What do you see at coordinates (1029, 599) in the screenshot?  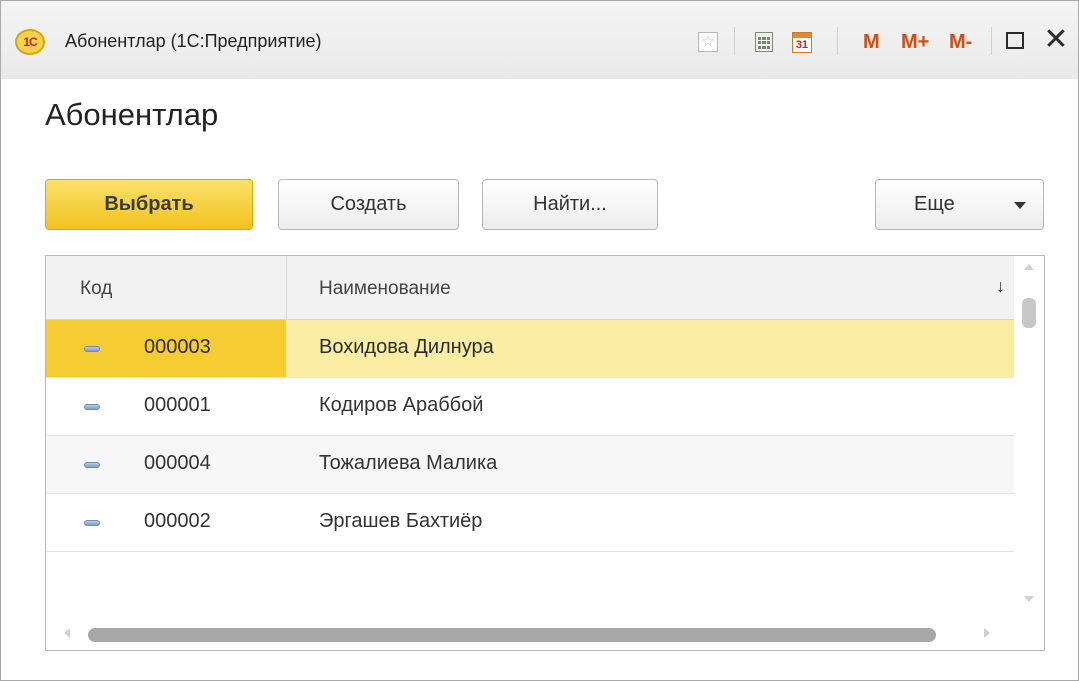 I see `scroll-down-icon` at bounding box center [1029, 599].